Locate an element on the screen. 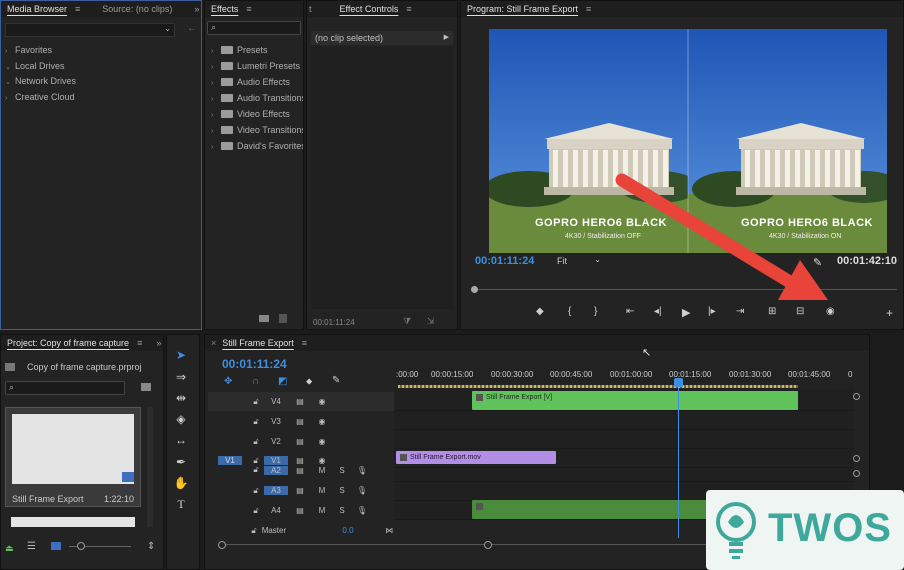 The height and width of the screenshot is (570, 904). clip-a4-audio is located at coordinates (592, 509).